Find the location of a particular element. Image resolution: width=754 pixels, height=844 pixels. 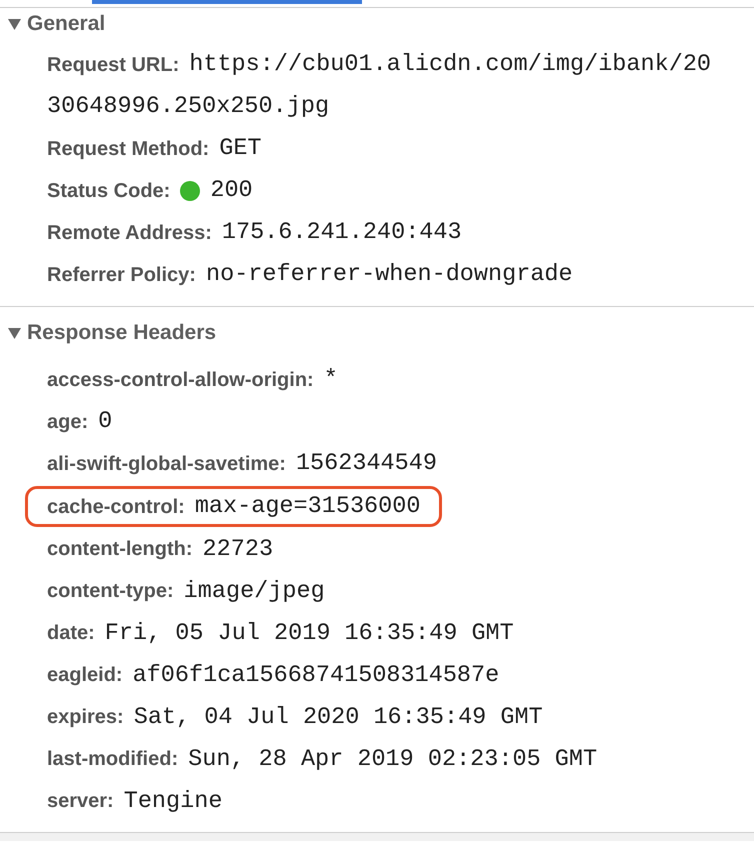

header-value: https://cbu01.alicdn.com/img/ibank/20 is located at coordinates (450, 65).